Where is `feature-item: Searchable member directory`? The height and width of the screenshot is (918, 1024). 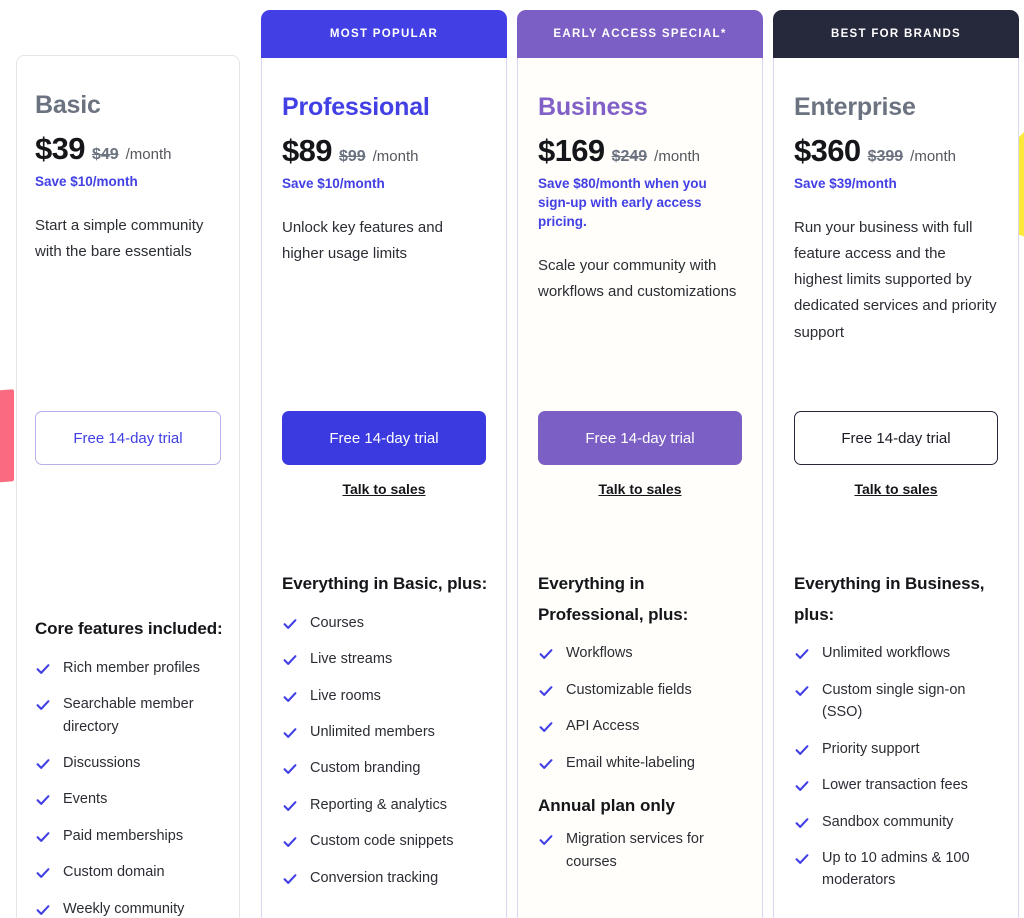
feature-item: Searchable member directory is located at coordinates (130, 715).